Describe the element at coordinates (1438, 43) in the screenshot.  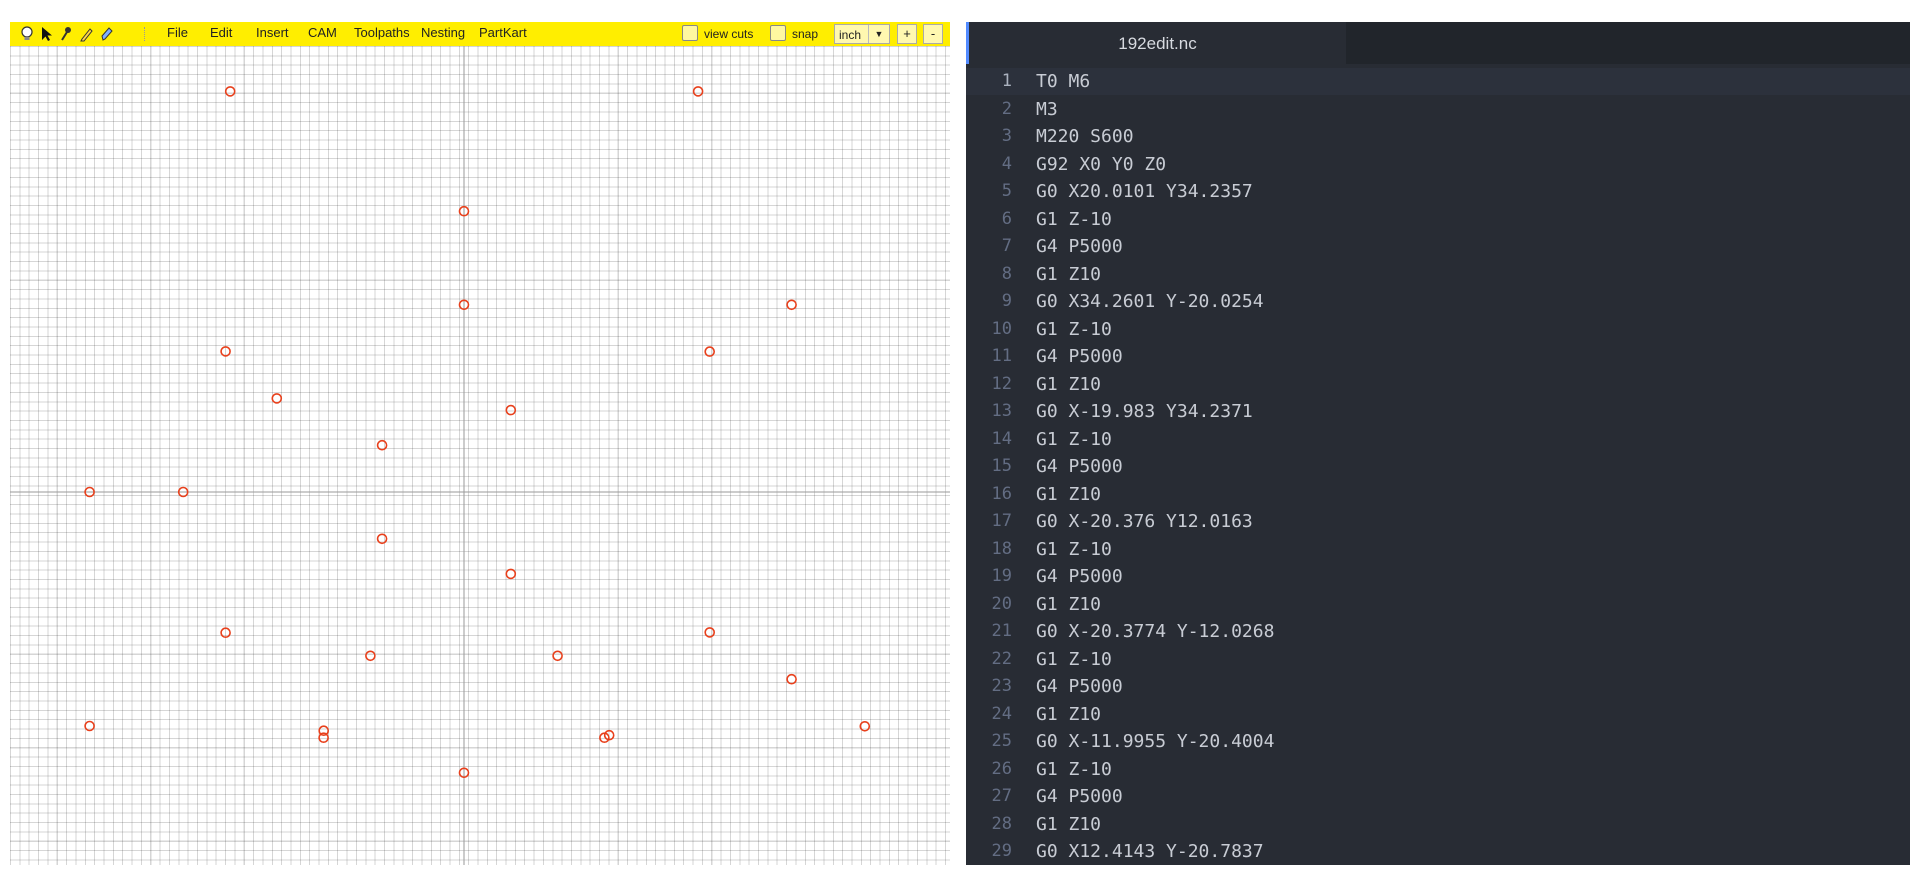
I see `tab-bar: 192edit.nc` at that location.